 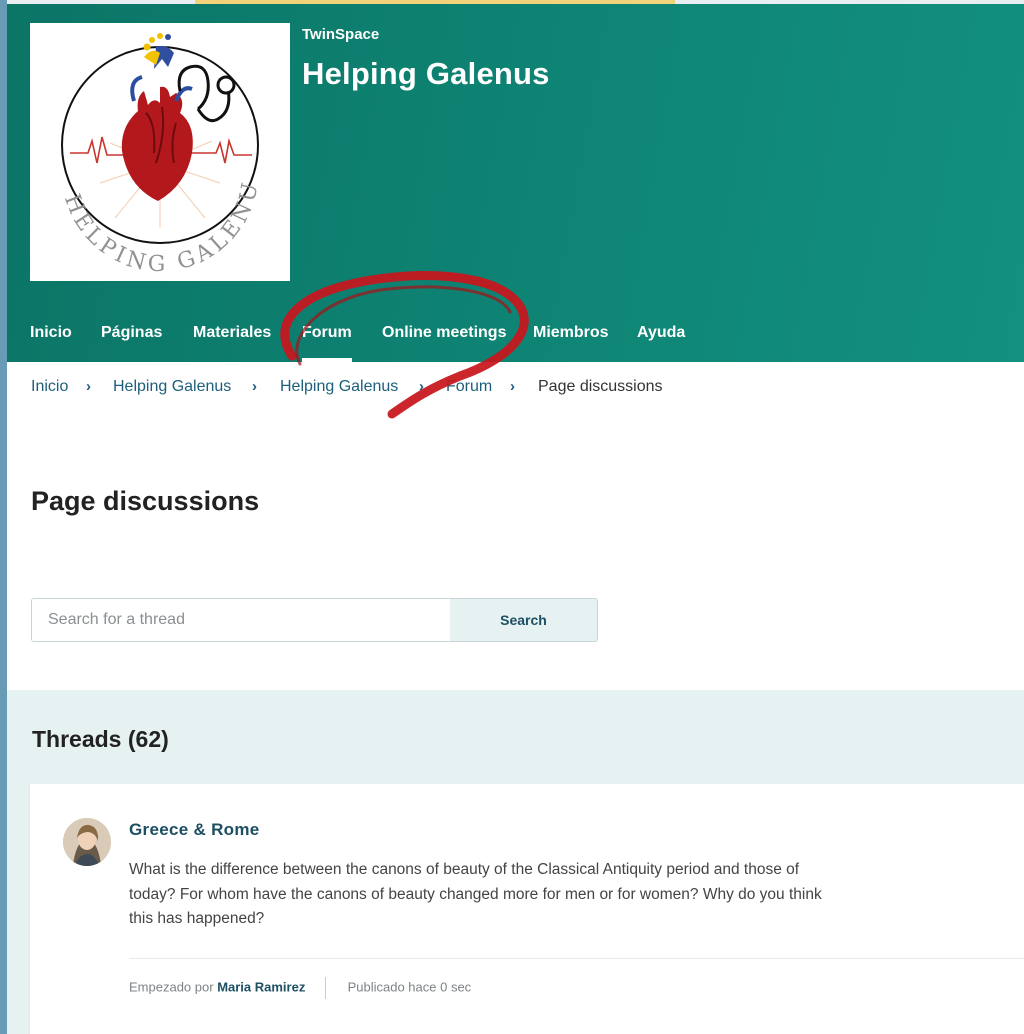 I want to click on breadcrumb-current: Page discussions, so click(x=600, y=386).